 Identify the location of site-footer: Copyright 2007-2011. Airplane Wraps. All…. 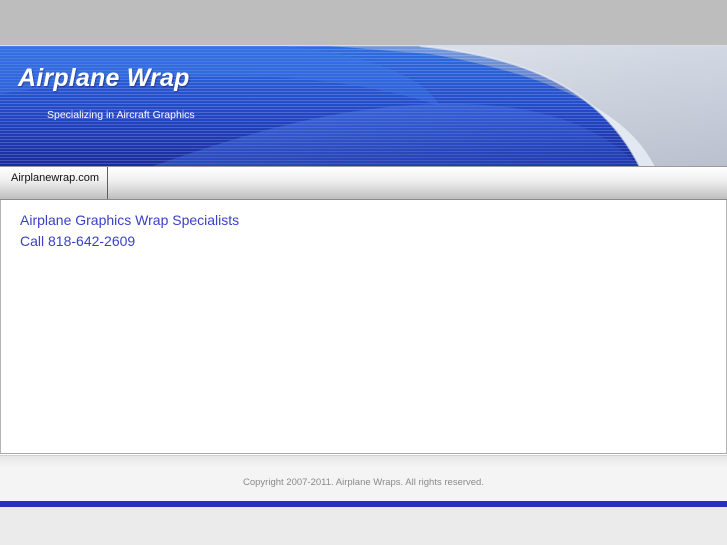
(363, 478).